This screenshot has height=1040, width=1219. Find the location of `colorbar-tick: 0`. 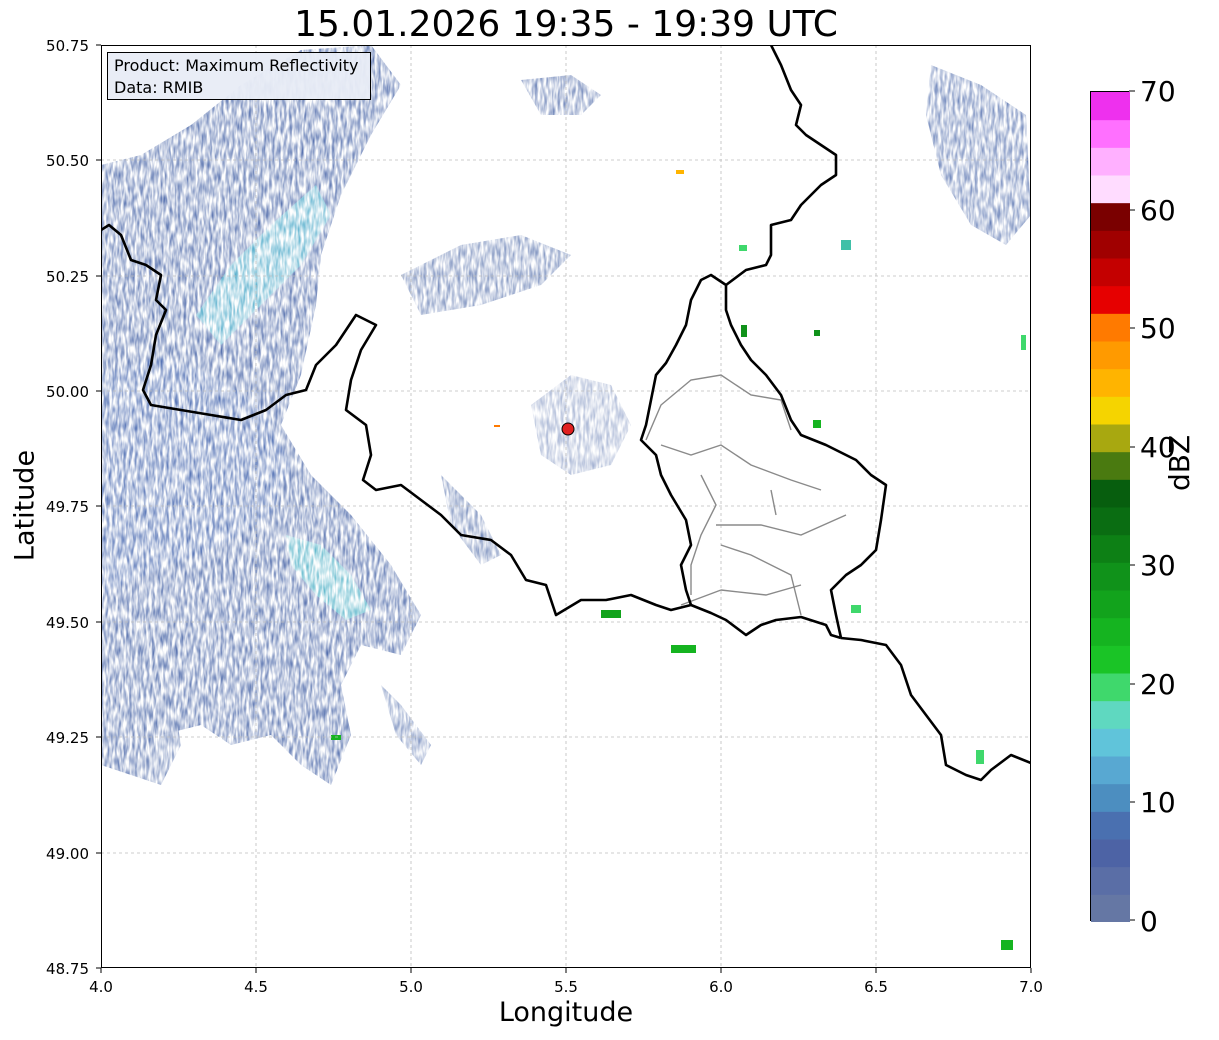

colorbar-tick: 0 is located at coordinates (1149, 921).